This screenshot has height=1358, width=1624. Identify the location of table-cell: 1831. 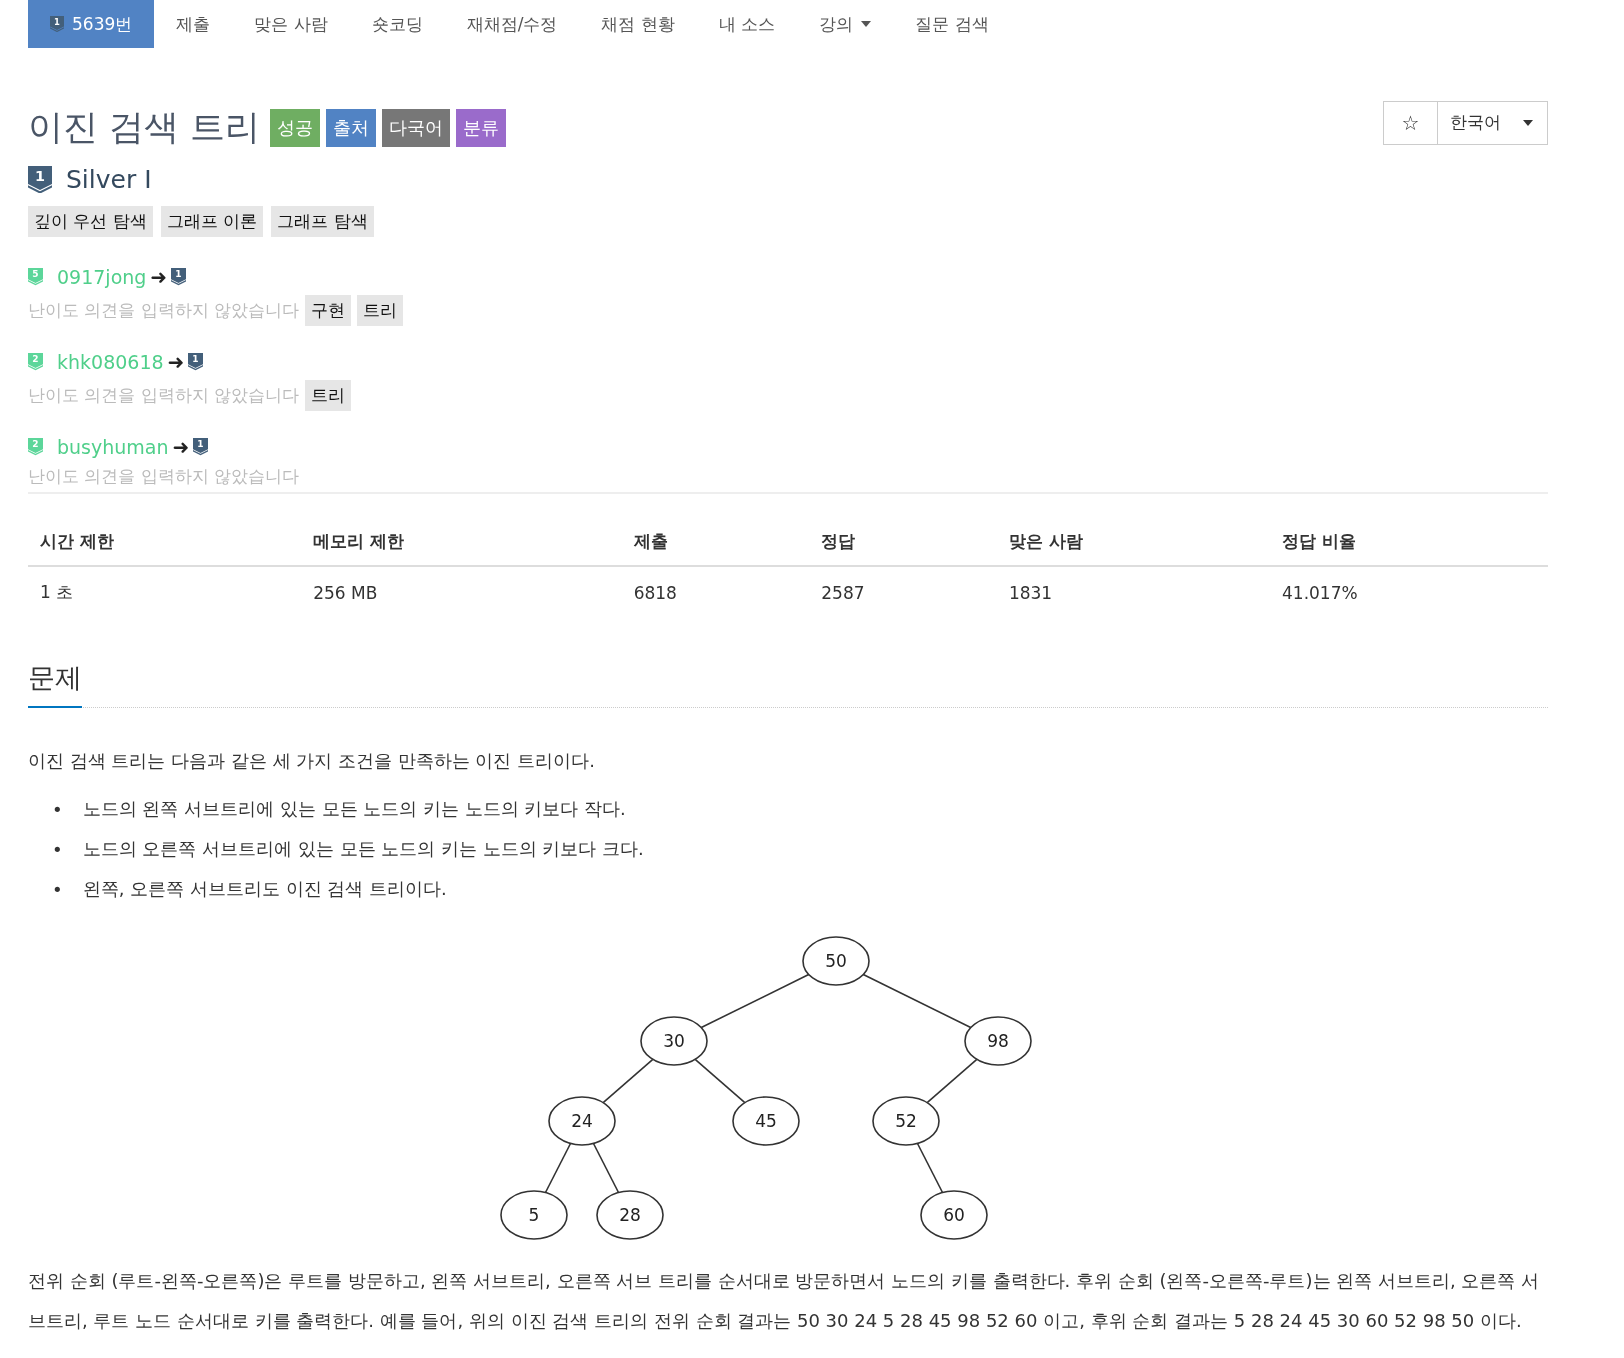
(1133, 592).